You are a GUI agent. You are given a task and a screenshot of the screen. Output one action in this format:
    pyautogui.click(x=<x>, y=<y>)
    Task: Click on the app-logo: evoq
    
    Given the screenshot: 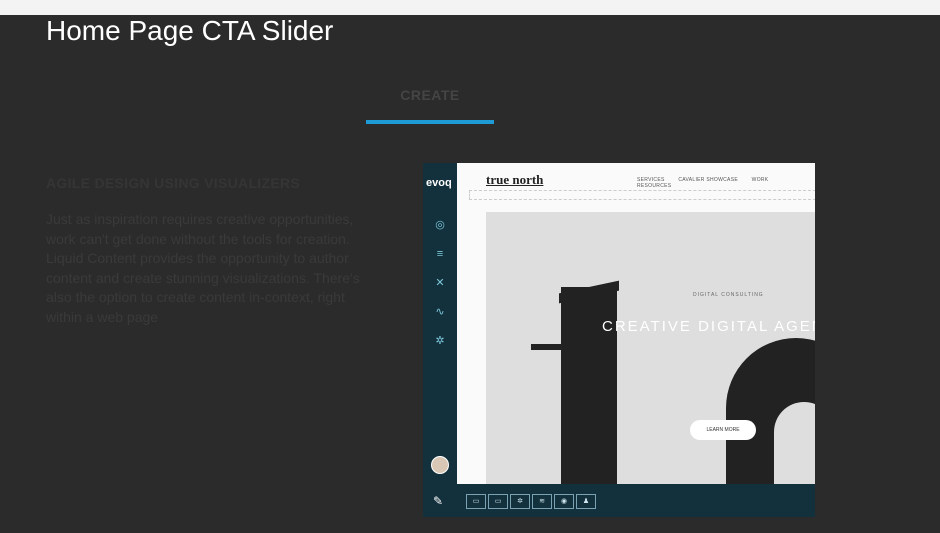 What is the action you would take?
    pyautogui.click(x=439, y=183)
    